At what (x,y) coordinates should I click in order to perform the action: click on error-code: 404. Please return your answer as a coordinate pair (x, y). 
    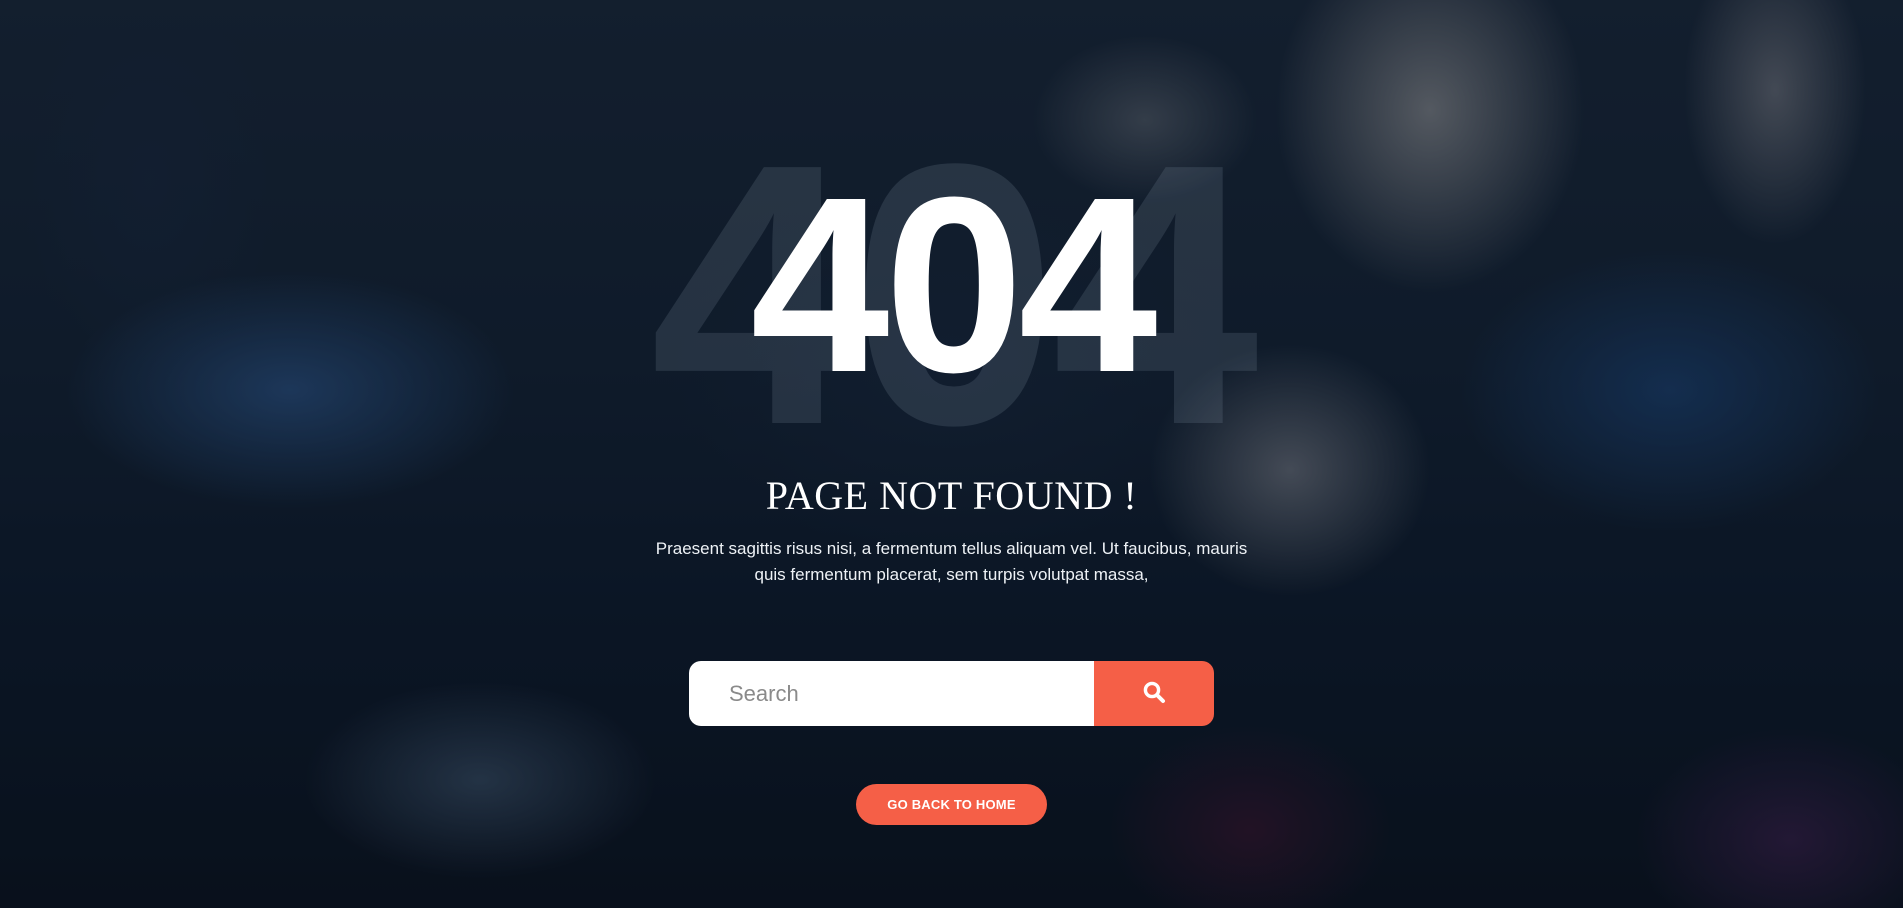
    Looking at the image, I should click on (953, 284).